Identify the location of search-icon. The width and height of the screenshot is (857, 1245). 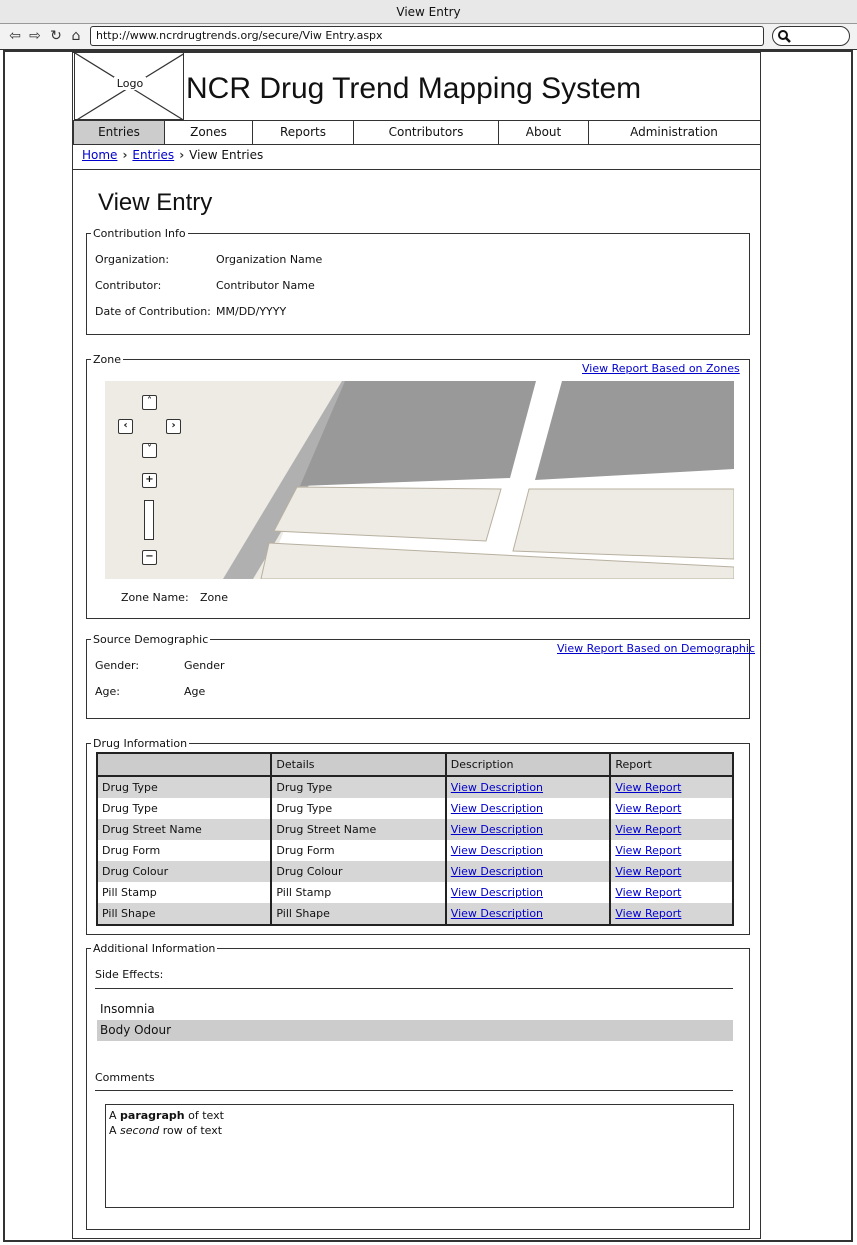
(784, 36).